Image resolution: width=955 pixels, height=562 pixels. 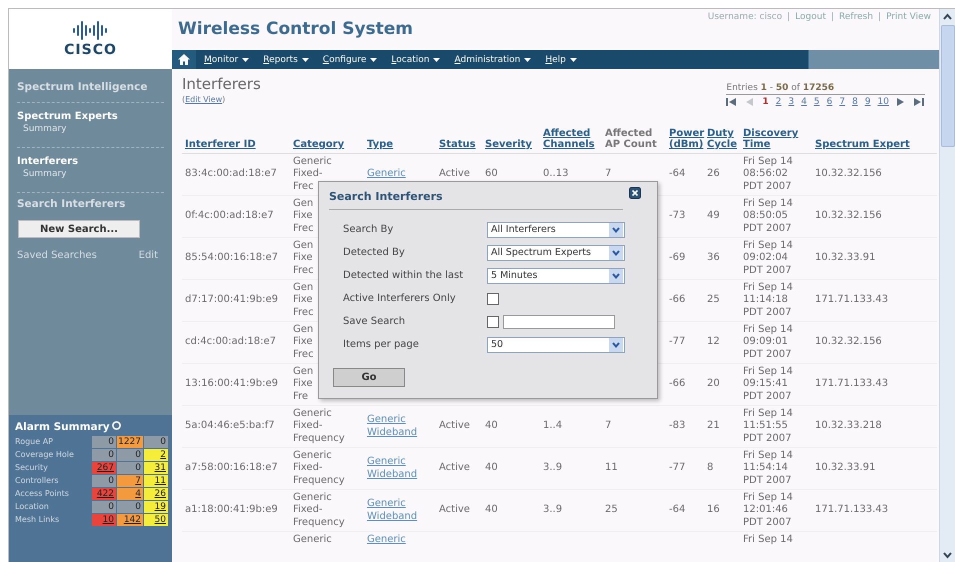 I want to click on alarm-count: 7, so click(x=130, y=481).